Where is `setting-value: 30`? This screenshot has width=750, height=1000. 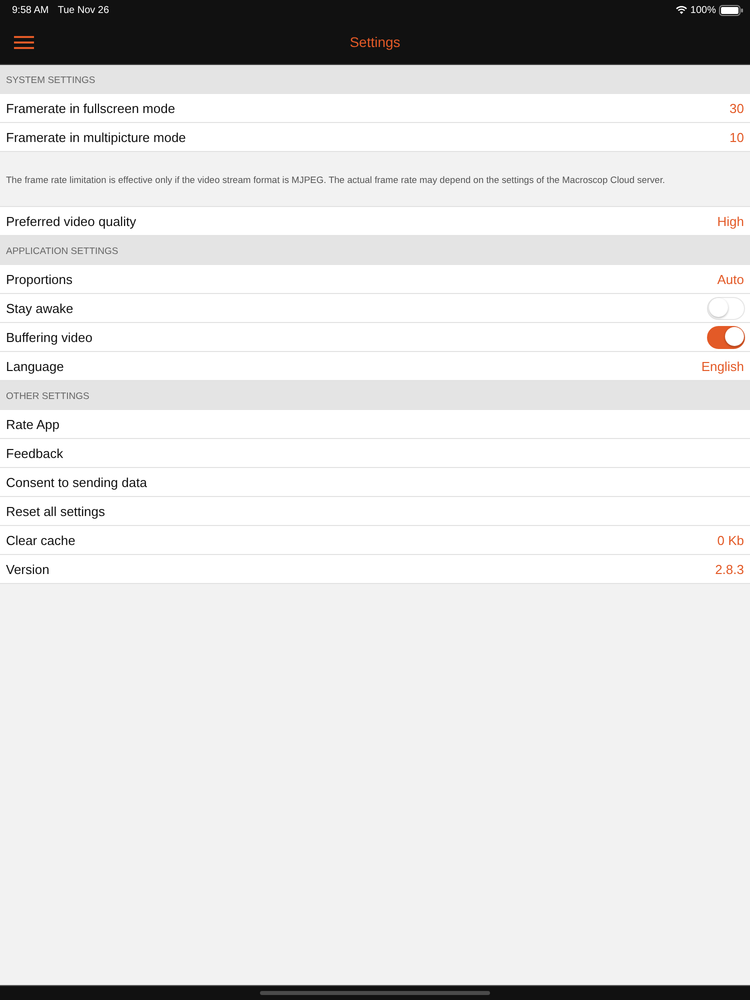
setting-value: 30 is located at coordinates (737, 108).